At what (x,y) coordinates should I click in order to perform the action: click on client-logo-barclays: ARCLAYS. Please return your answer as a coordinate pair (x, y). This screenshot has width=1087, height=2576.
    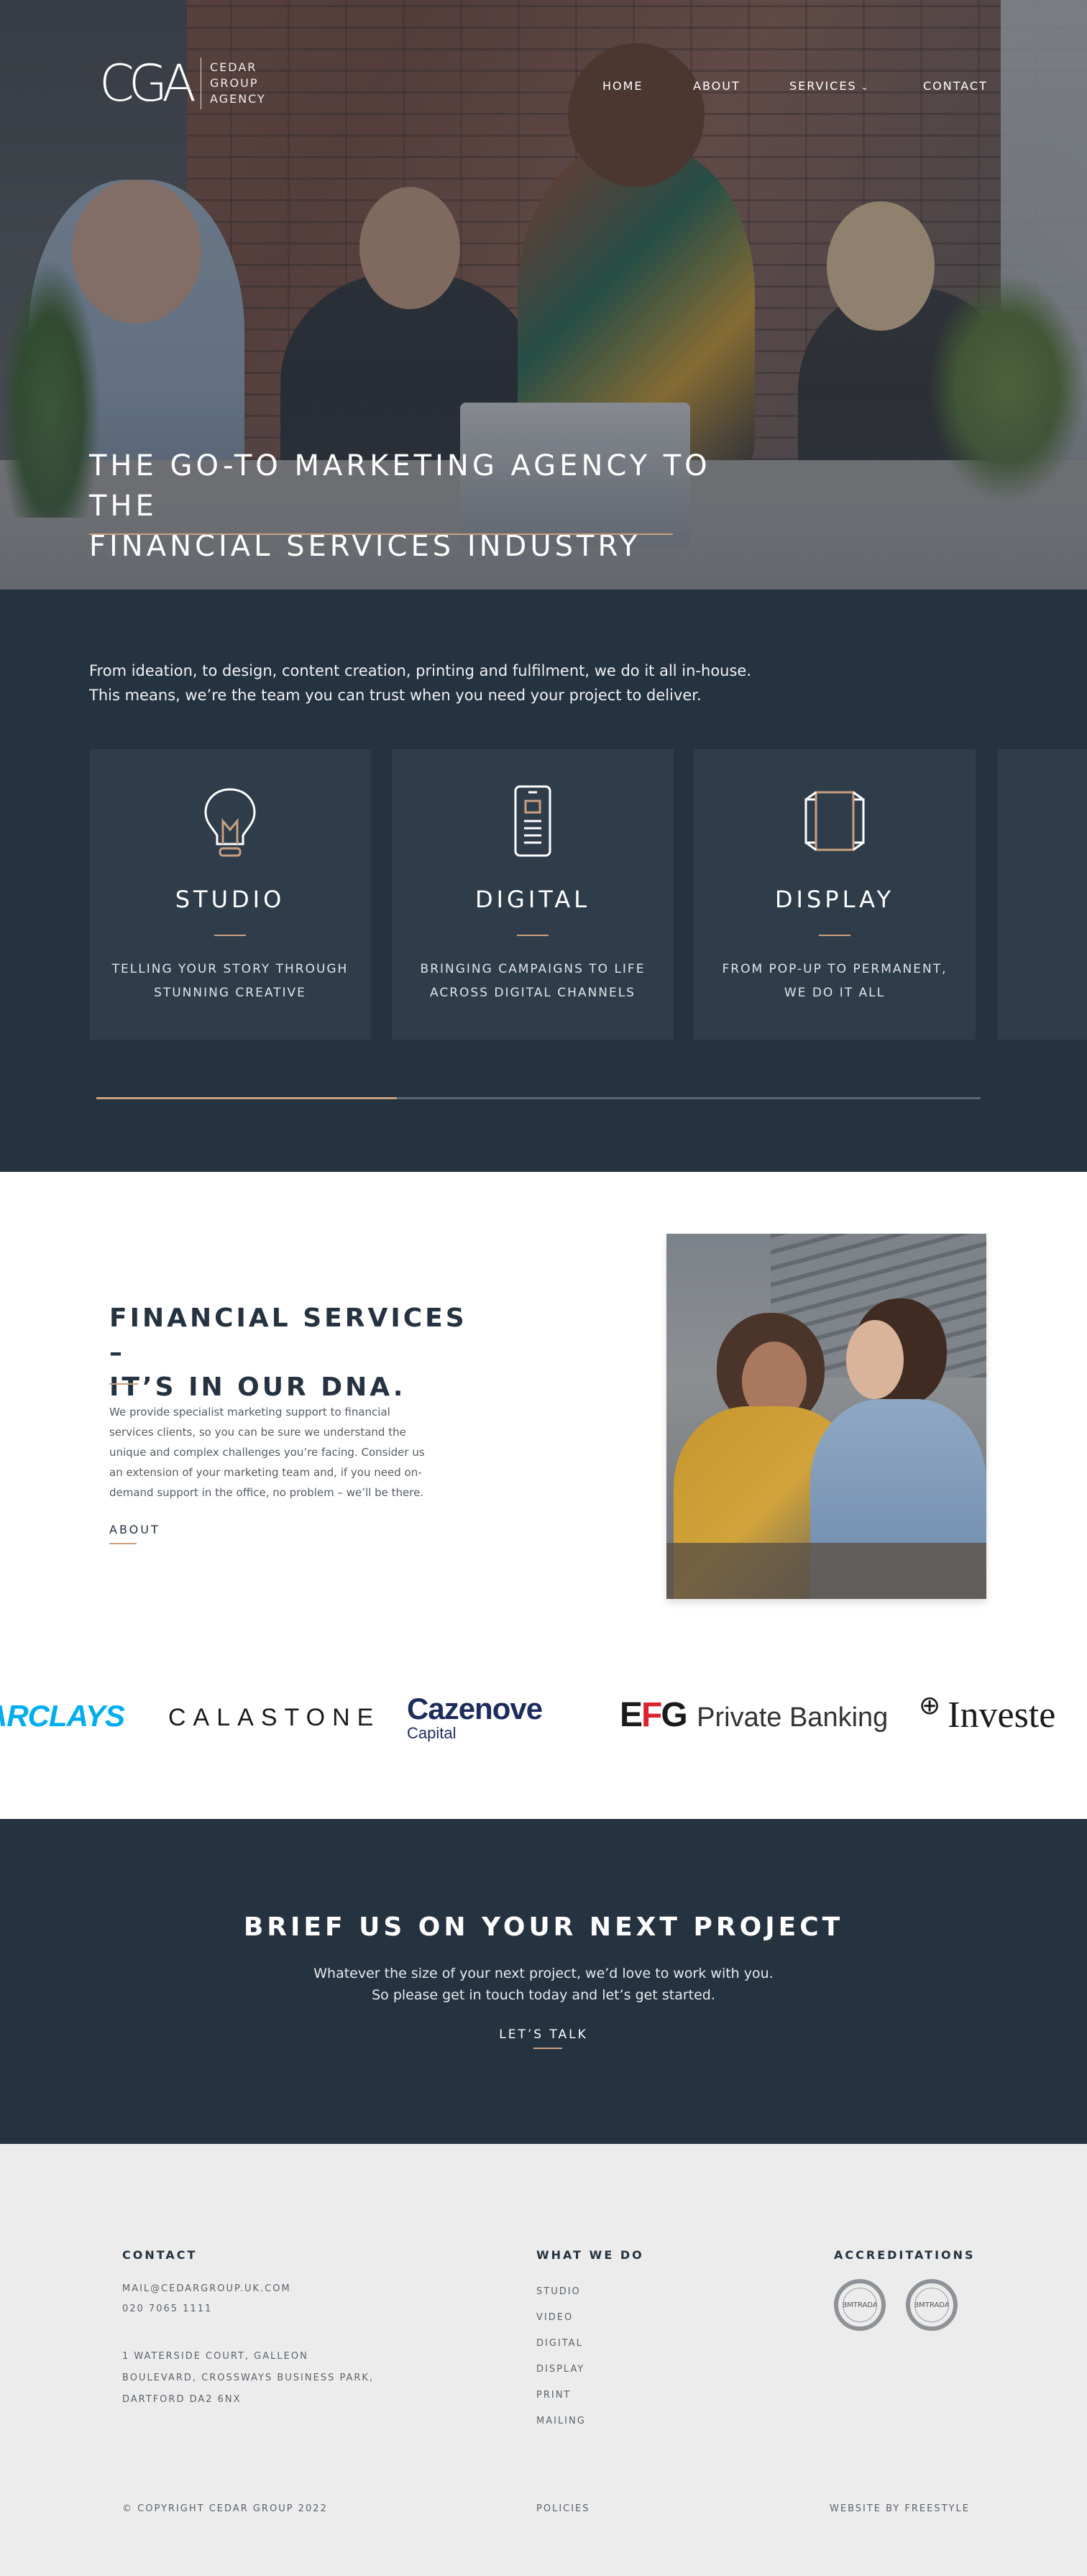
    Looking at the image, I should click on (62, 1716).